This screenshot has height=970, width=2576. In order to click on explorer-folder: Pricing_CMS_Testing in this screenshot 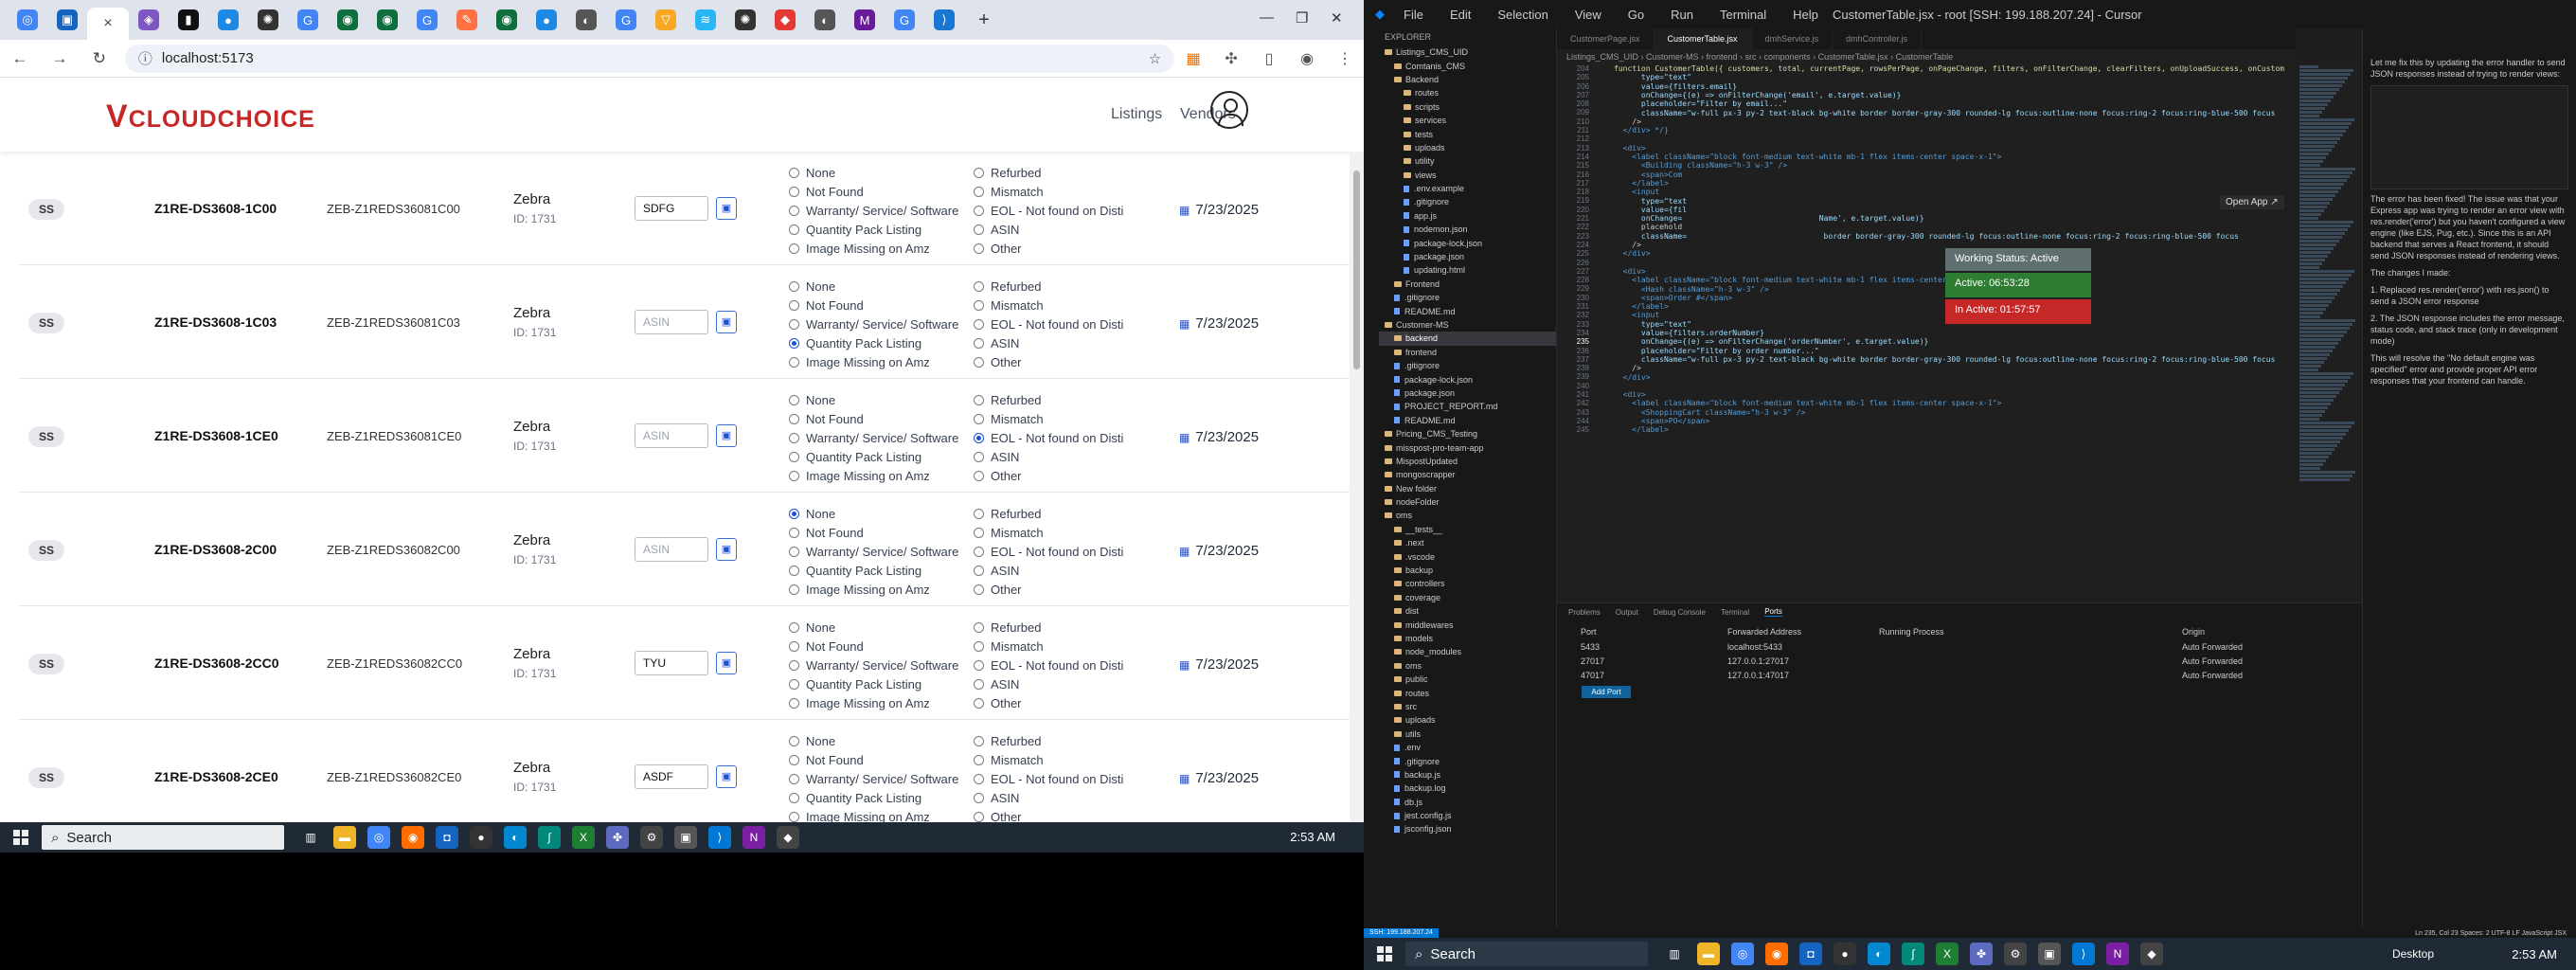, I will do `click(1467, 433)`.